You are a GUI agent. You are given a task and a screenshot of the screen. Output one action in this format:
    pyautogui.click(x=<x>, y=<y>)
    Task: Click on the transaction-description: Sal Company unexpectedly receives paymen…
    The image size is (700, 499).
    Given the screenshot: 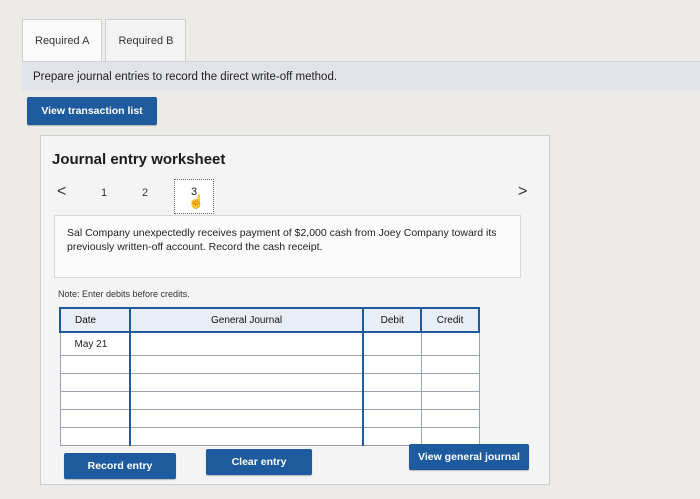 What is the action you would take?
    pyautogui.click(x=287, y=246)
    